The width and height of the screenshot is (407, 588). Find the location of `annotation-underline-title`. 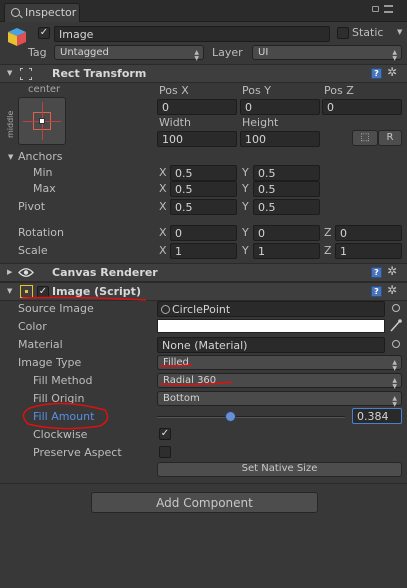

annotation-underline-title is located at coordinates (84, 298).